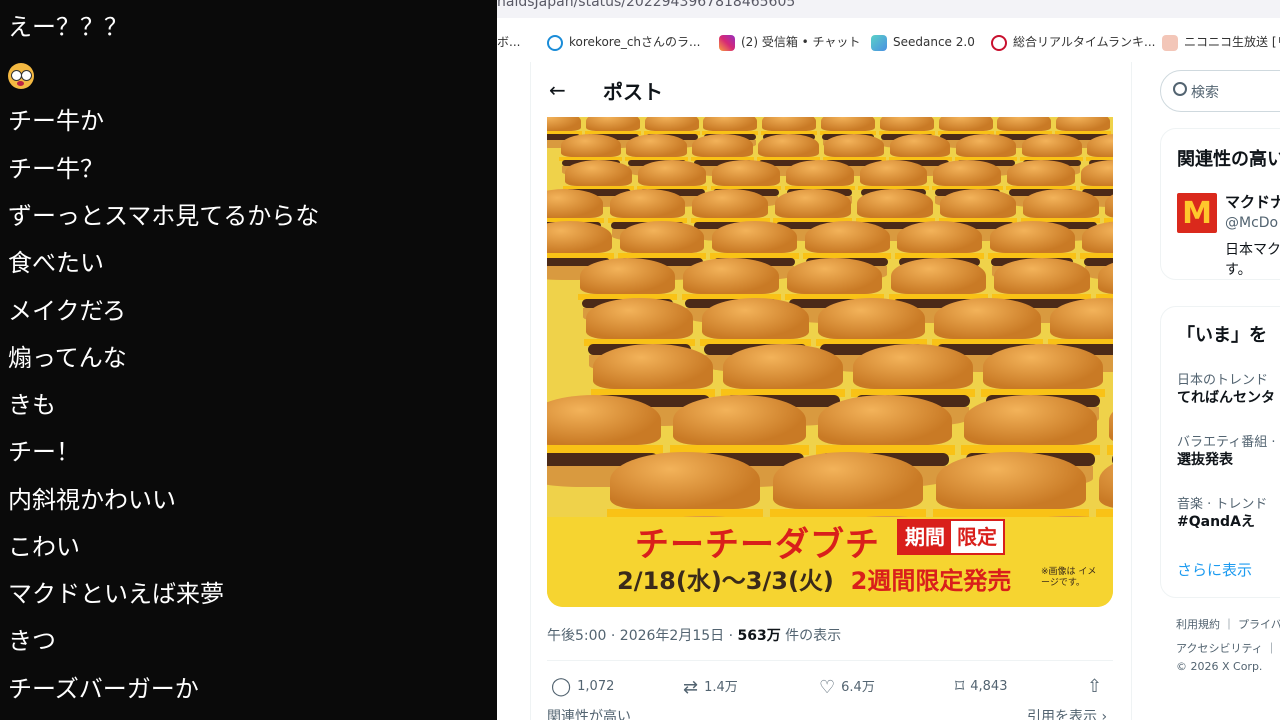 This screenshot has height=720, width=1280. I want to click on comment: きつ, so click(32, 641).